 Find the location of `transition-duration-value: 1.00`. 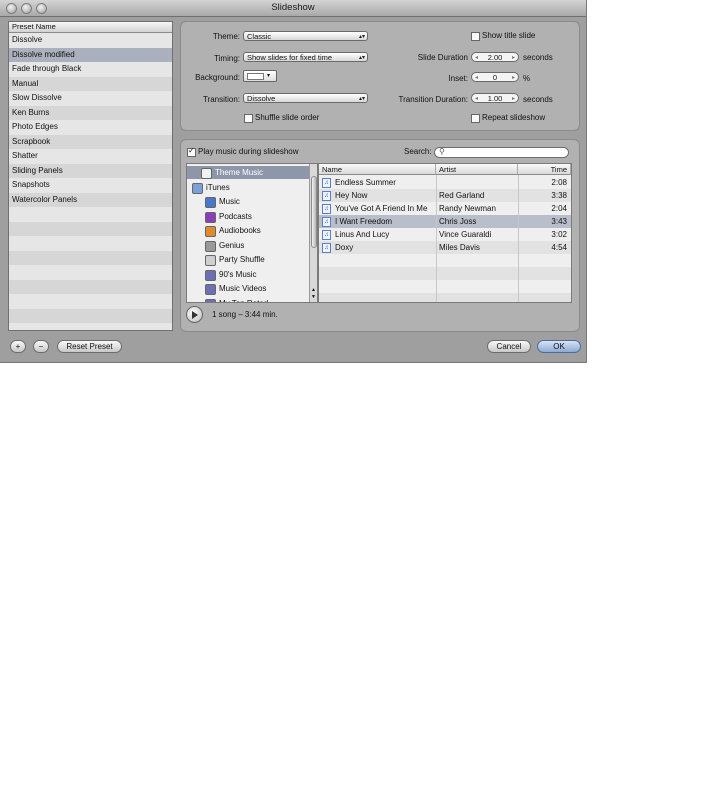

transition-duration-value: 1.00 is located at coordinates (495, 98).